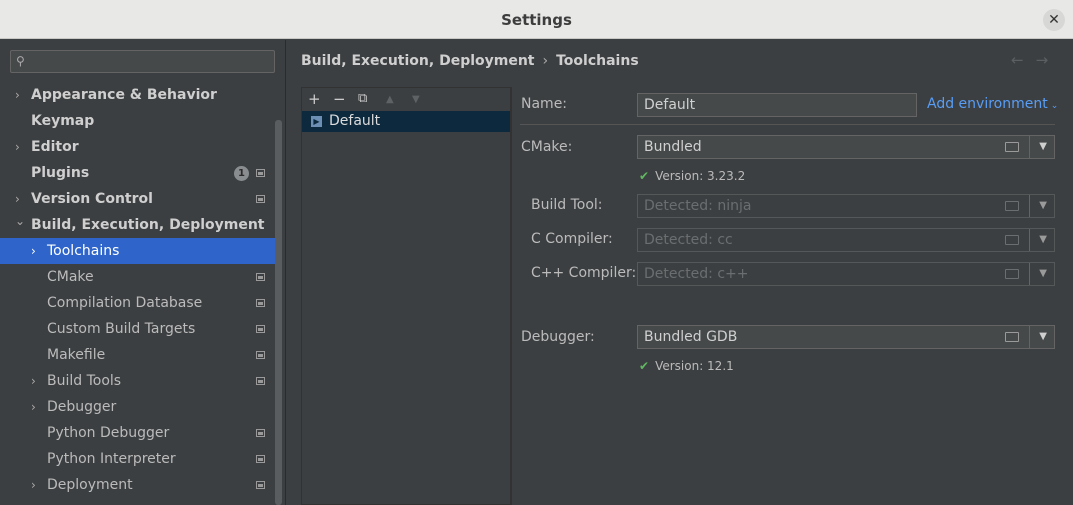 Image resolution: width=1073 pixels, height=505 pixels. What do you see at coordinates (390, 99) in the screenshot?
I see `move-up-icon: ▲` at bounding box center [390, 99].